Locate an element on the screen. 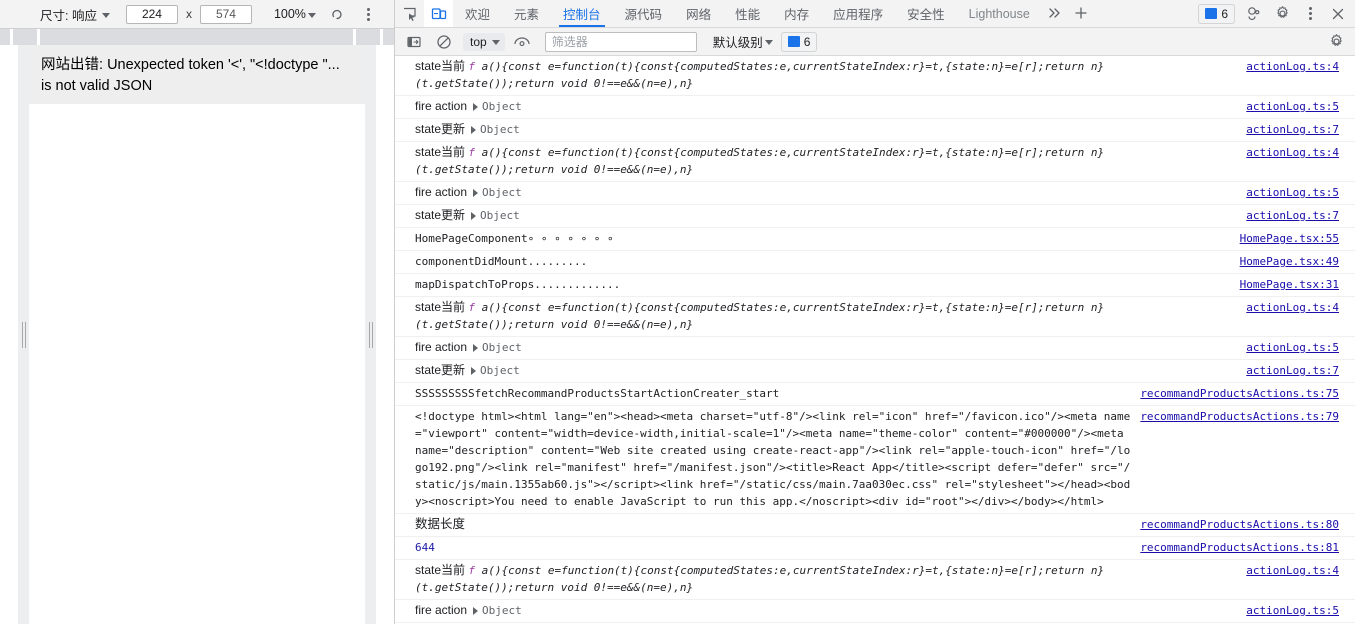  devtools-tab-bar-actions: 6 is located at coordinates (1274, 13).